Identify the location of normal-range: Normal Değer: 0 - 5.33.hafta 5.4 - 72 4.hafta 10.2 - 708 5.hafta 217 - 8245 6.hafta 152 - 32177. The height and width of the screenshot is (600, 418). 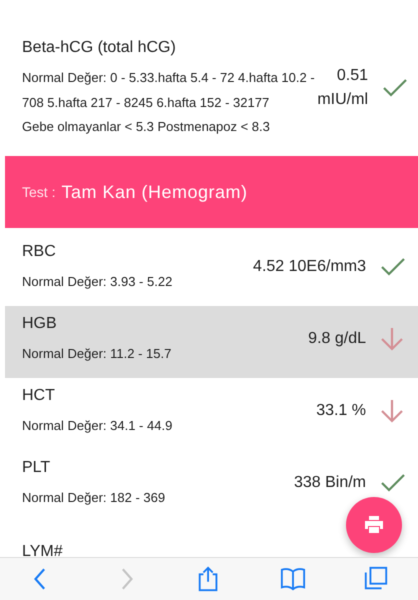
(169, 90).